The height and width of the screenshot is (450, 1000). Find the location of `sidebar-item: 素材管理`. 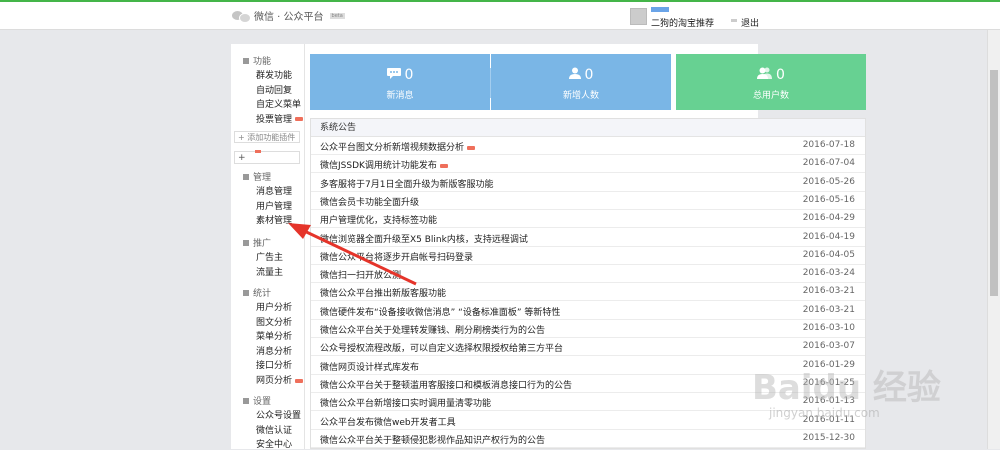

sidebar-item: 素材管理 is located at coordinates (274, 219).